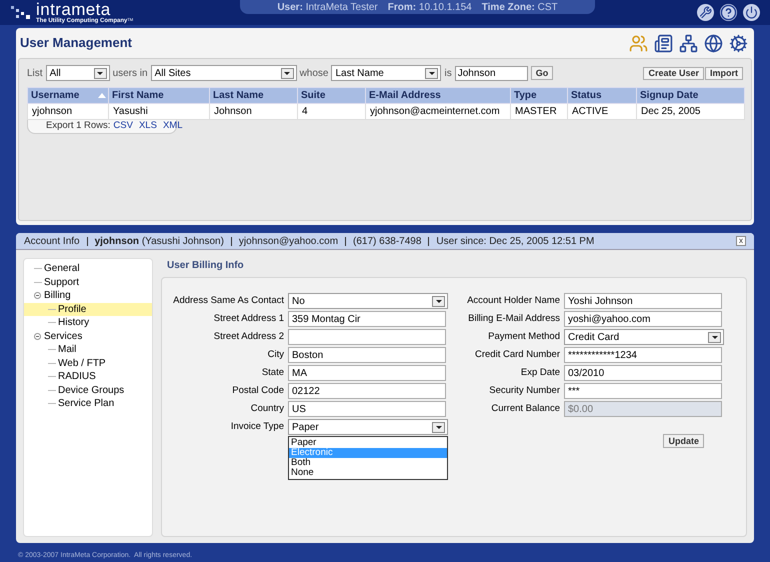 This screenshot has height=562, width=770. I want to click on update-button: Update, so click(683, 441).